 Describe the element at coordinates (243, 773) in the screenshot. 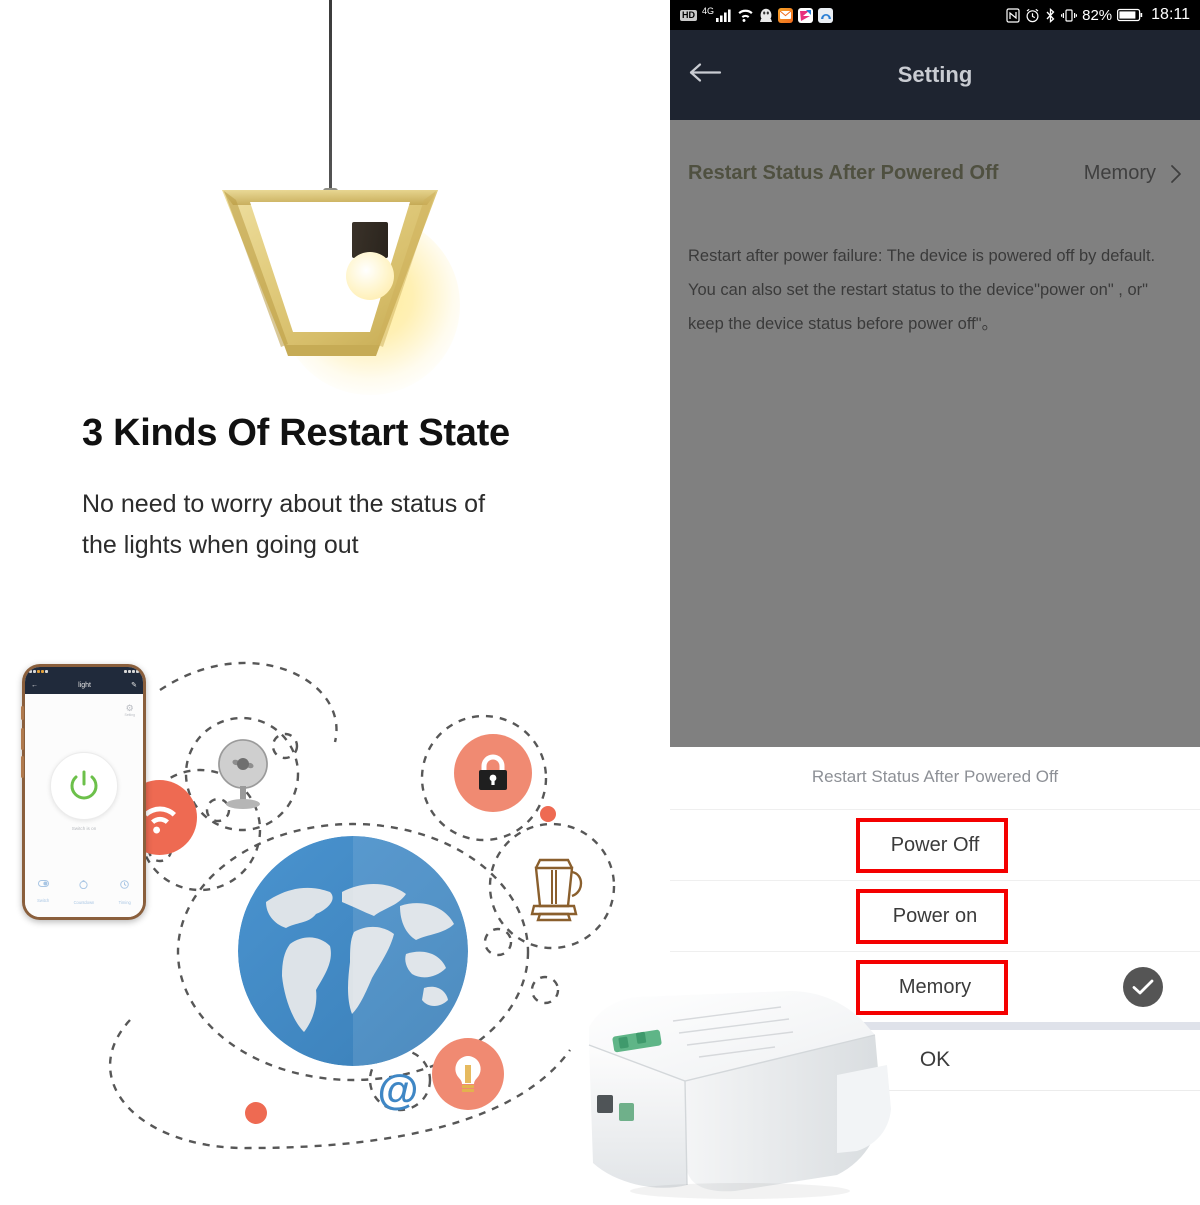

I see `fan-icon` at that location.